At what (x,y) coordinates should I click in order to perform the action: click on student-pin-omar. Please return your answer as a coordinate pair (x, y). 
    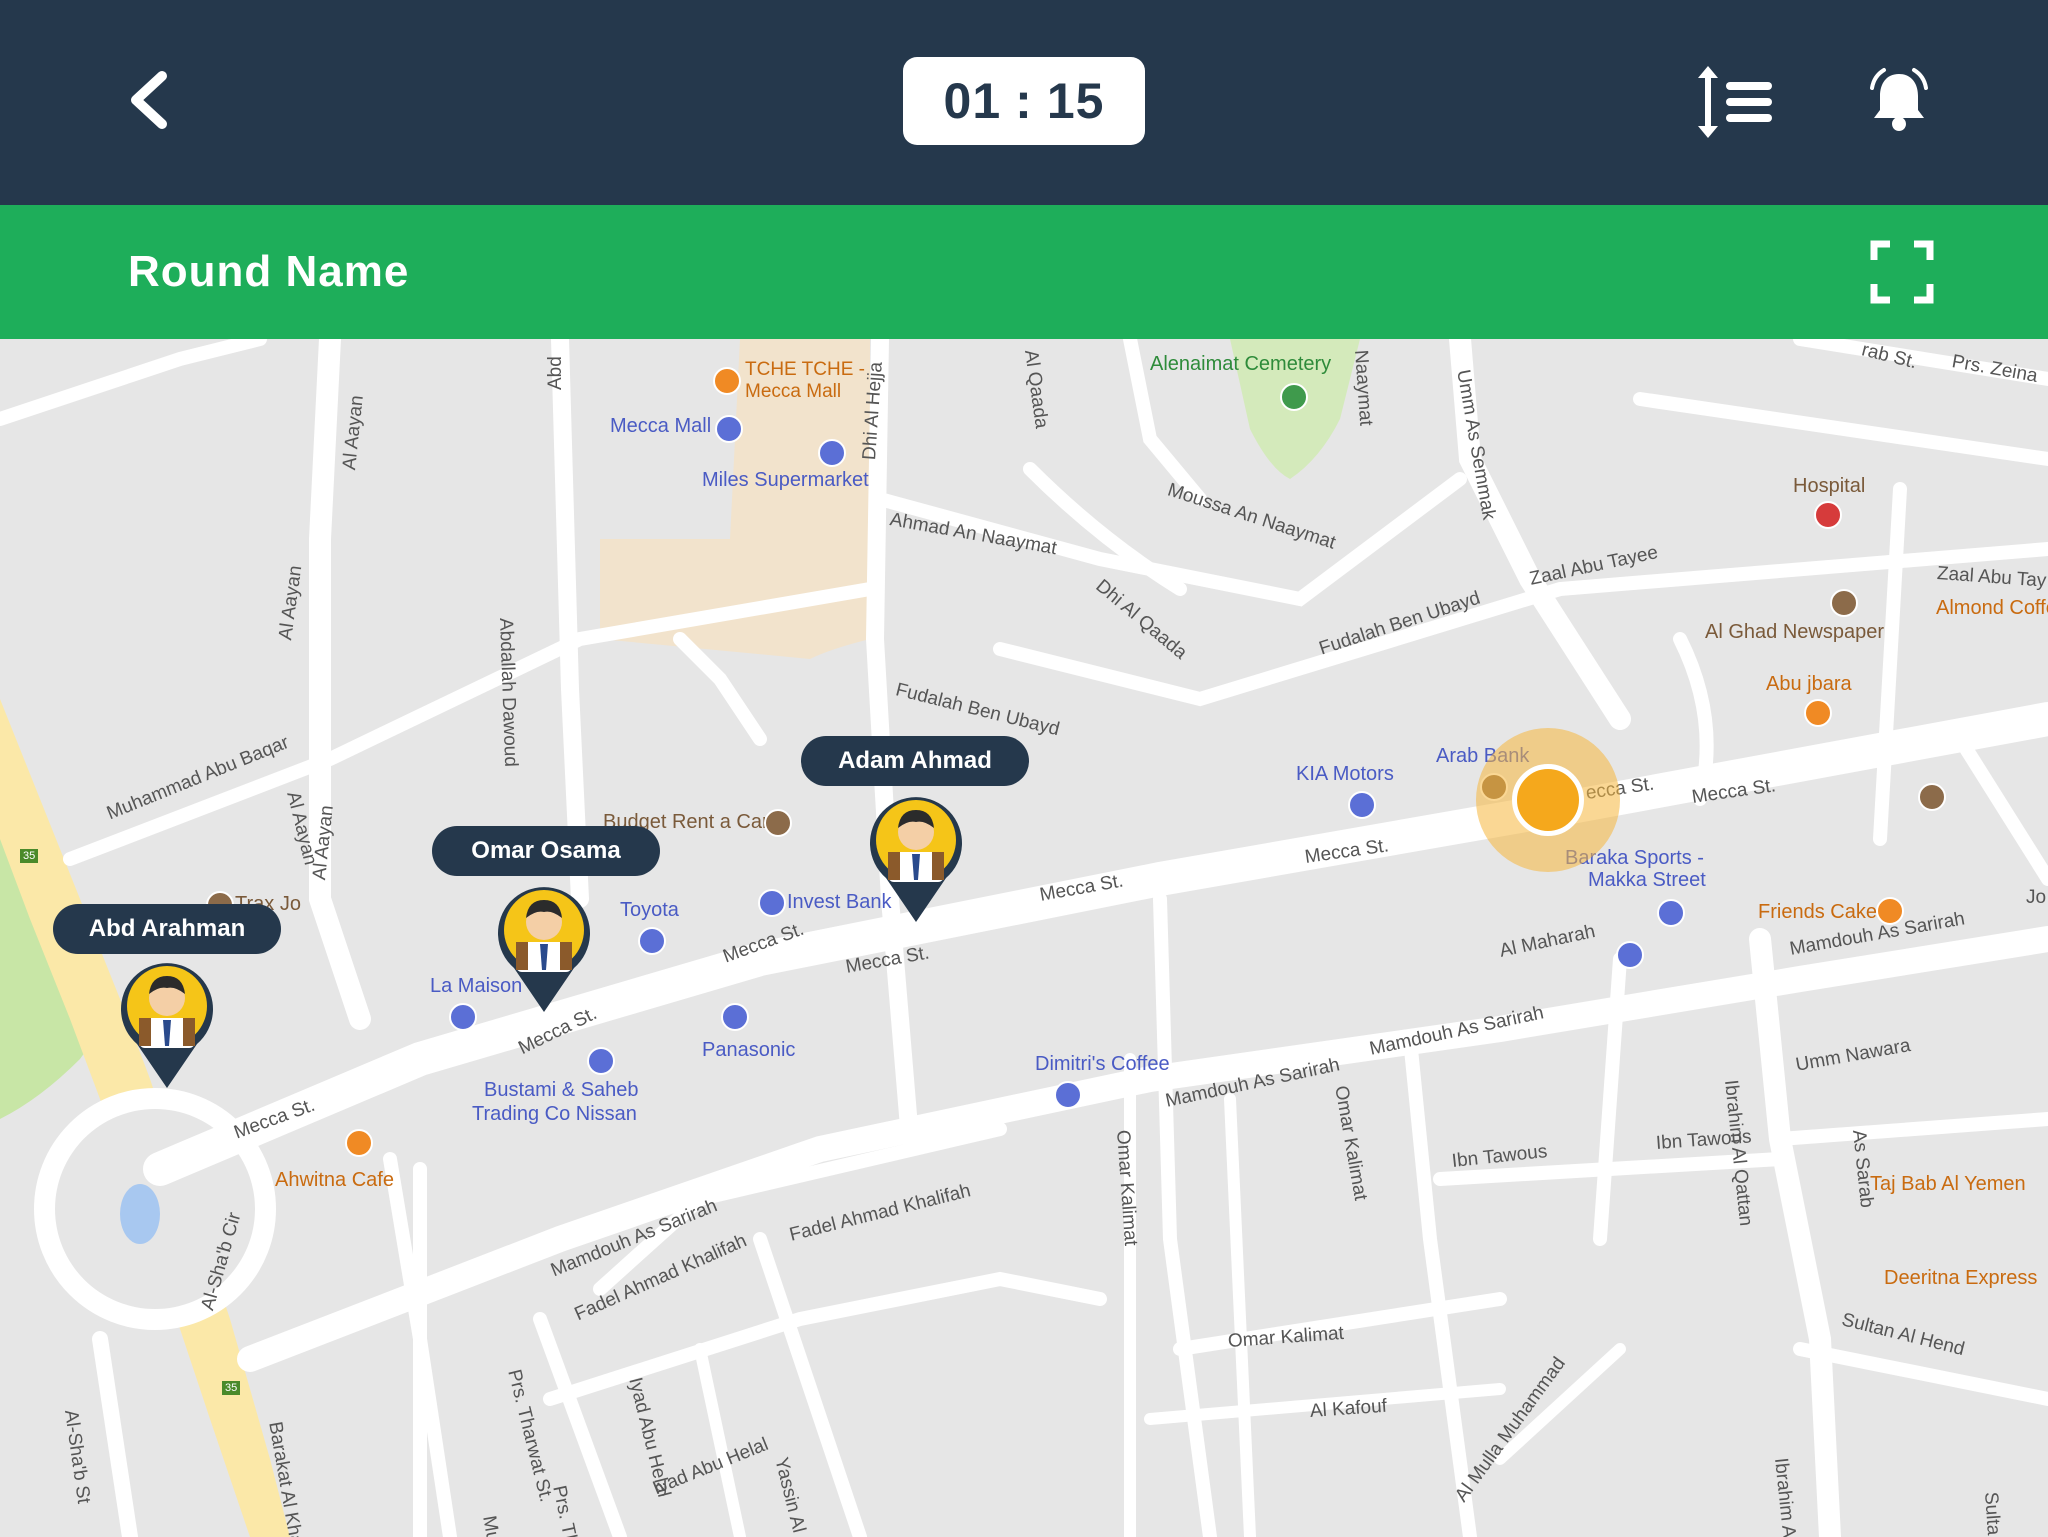
    Looking at the image, I should click on (544, 949).